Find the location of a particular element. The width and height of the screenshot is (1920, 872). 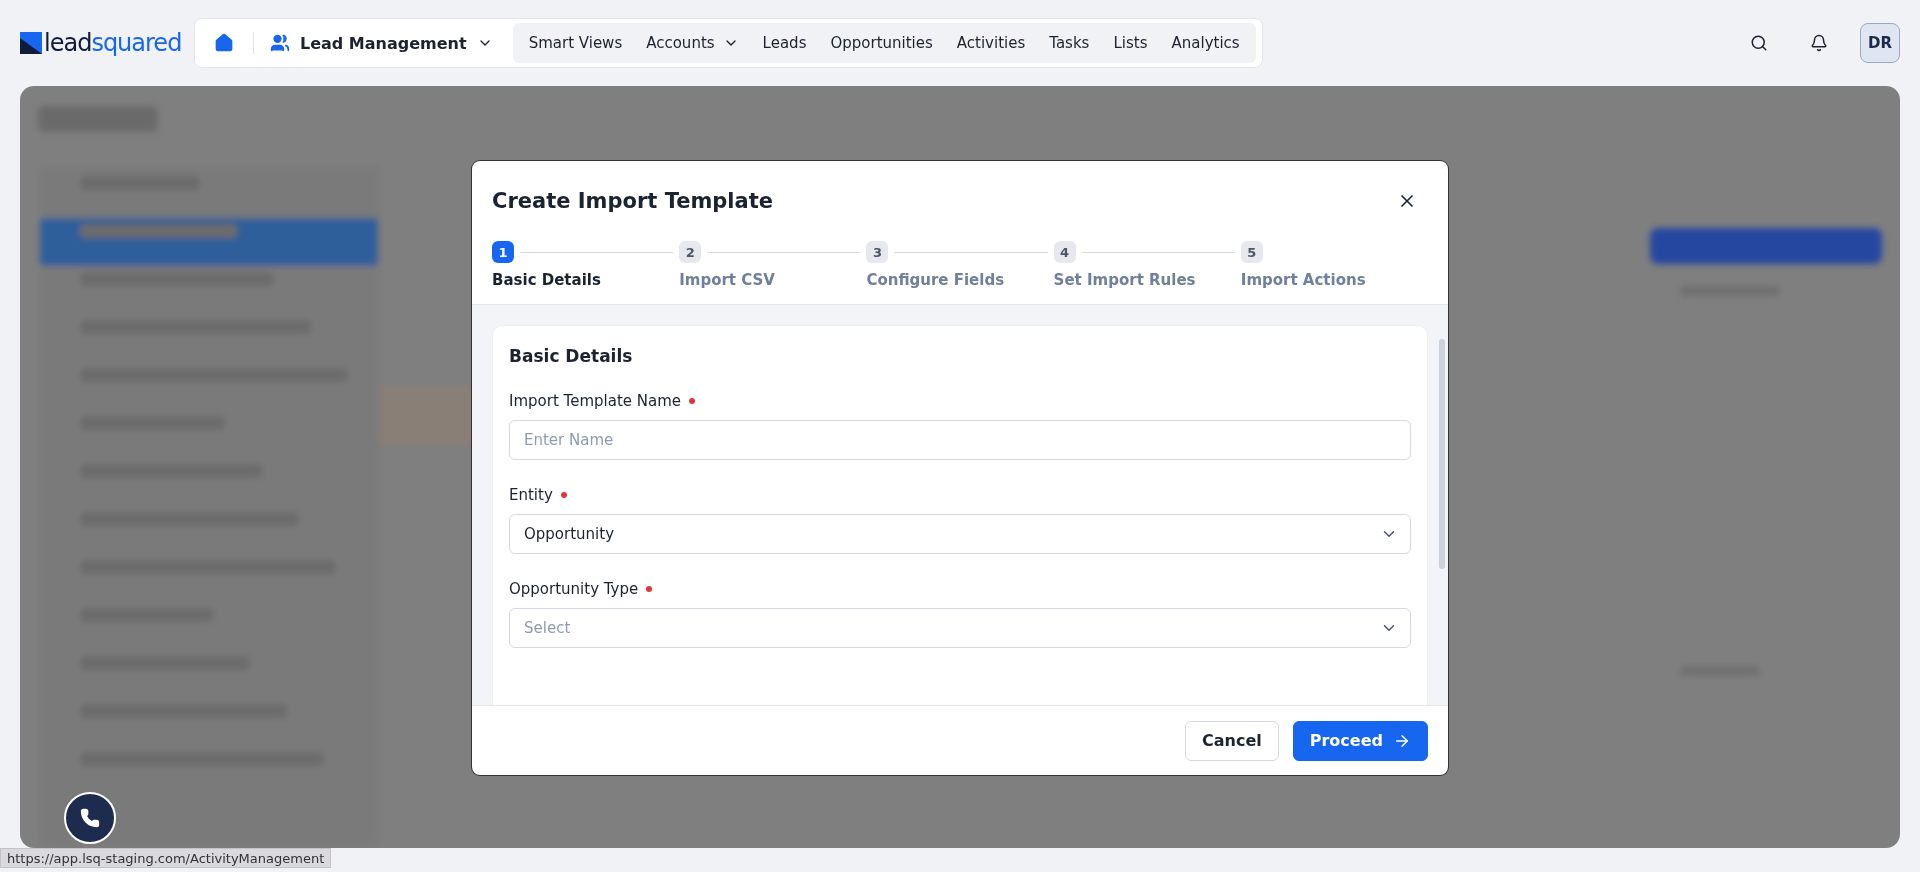

status-url: https://app.lsq-staging.com/ActivityManagement is located at coordinates (166, 858).